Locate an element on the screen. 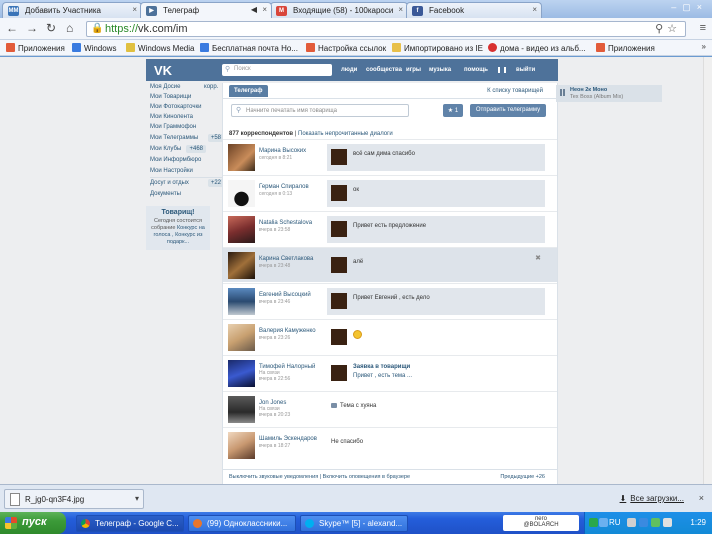 This screenshot has width=712, height=534. message-preview: Тема с хуяна is located at coordinates (436, 409).